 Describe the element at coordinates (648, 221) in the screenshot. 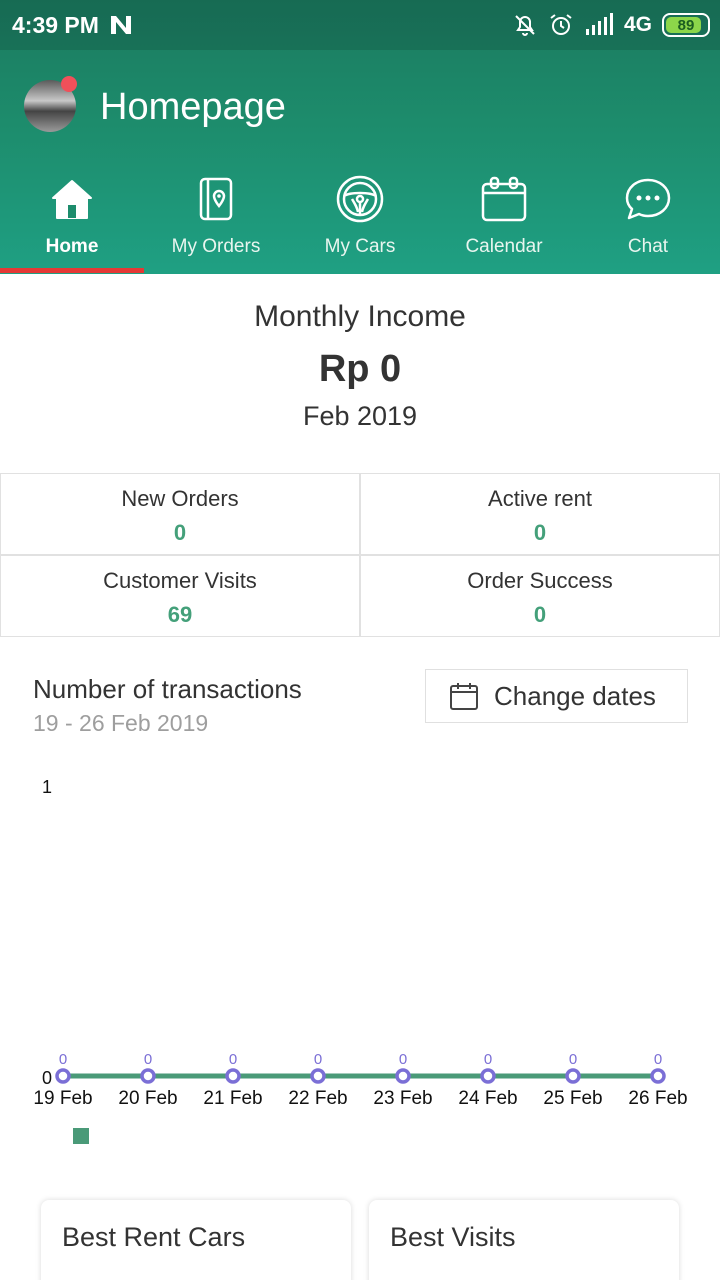

I see `tab-chat: Chat` at that location.